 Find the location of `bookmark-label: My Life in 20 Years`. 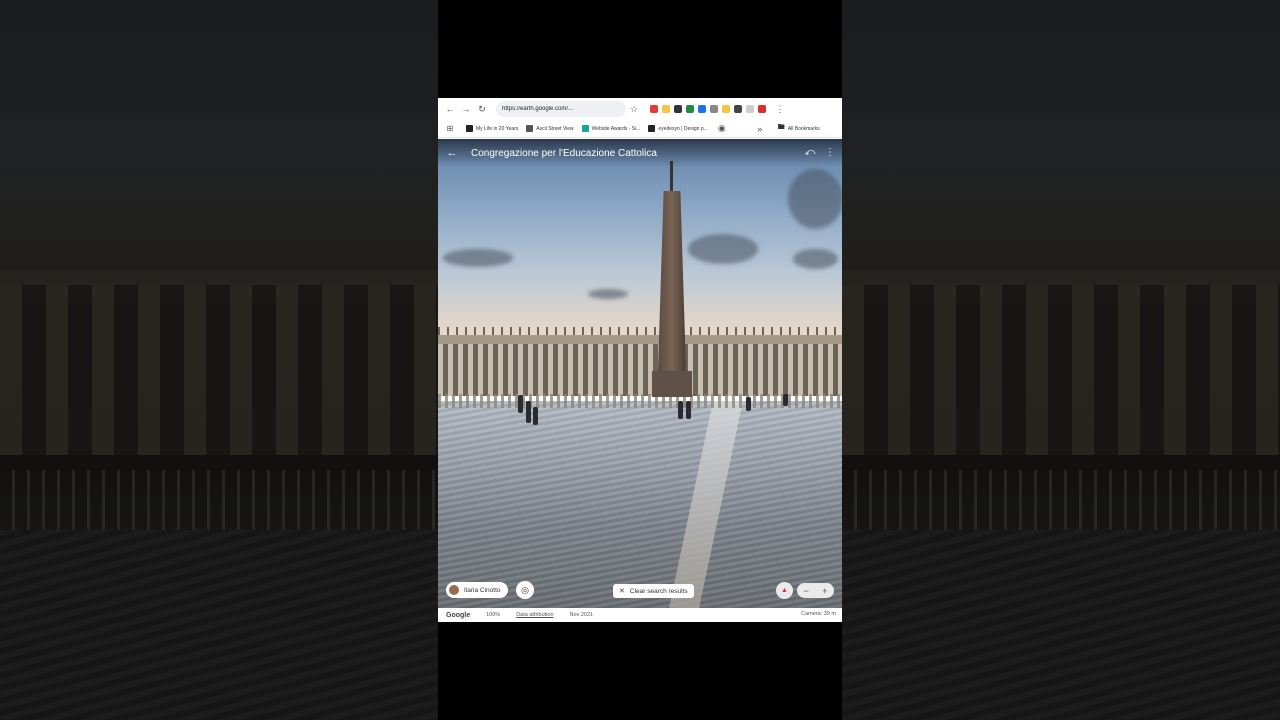

bookmark-label: My Life in 20 Years is located at coordinates (497, 128).